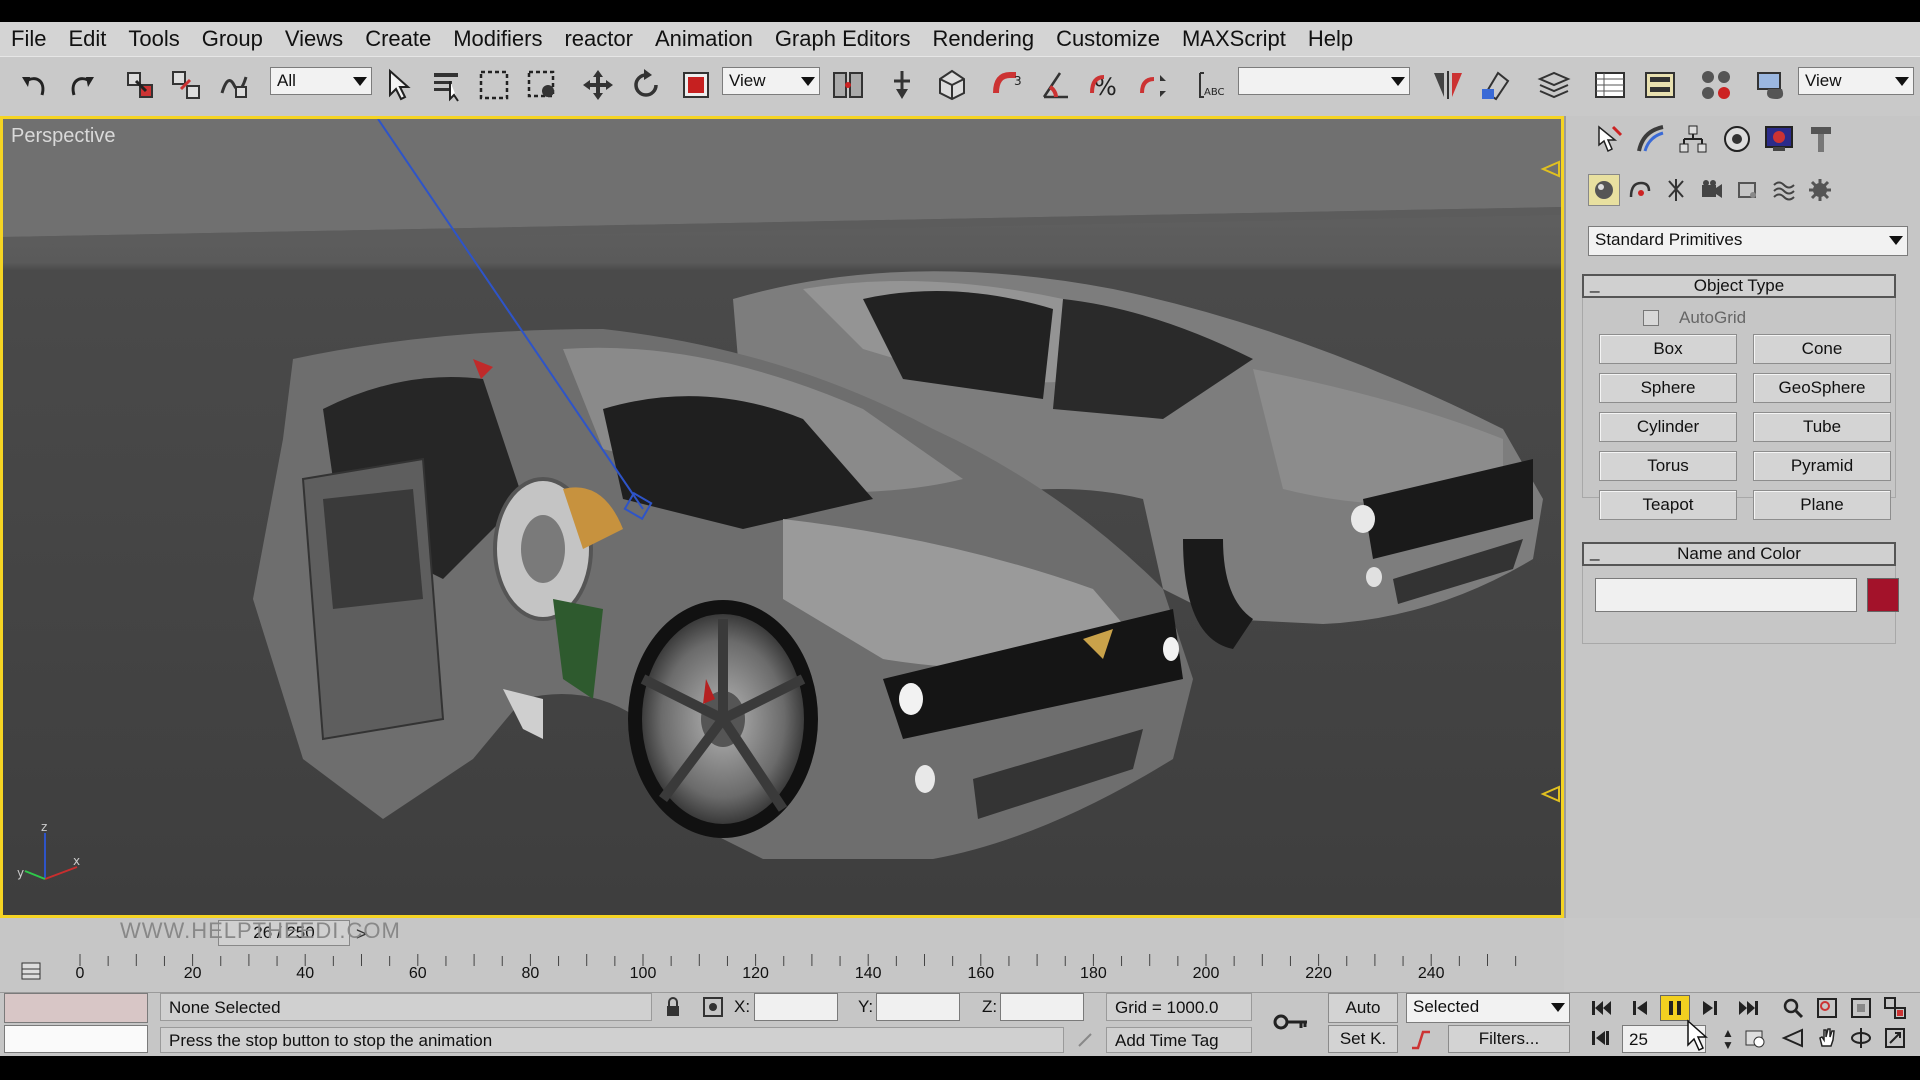  Describe the element at coordinates (1861, 1008) in the screenshot. I see `zoom-extents-button` at that location.